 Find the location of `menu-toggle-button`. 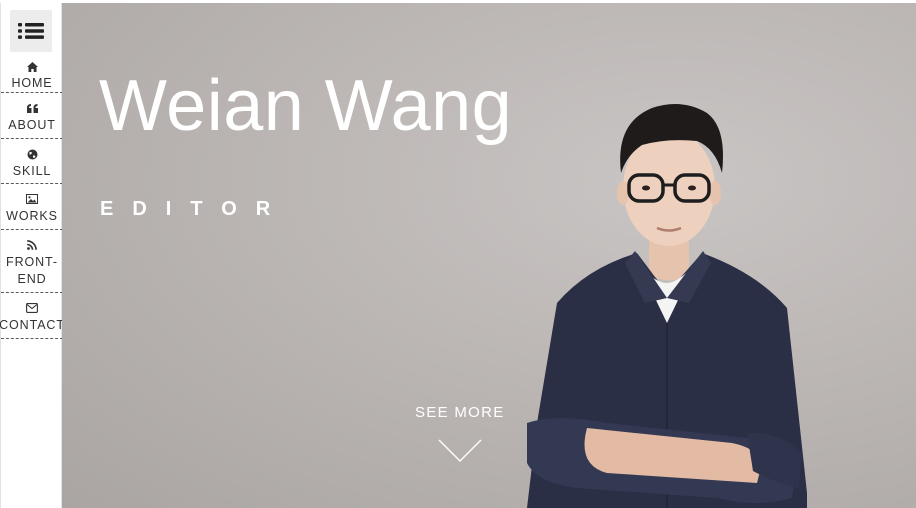

menu-toggle-button is located at coordinates (31, 31).